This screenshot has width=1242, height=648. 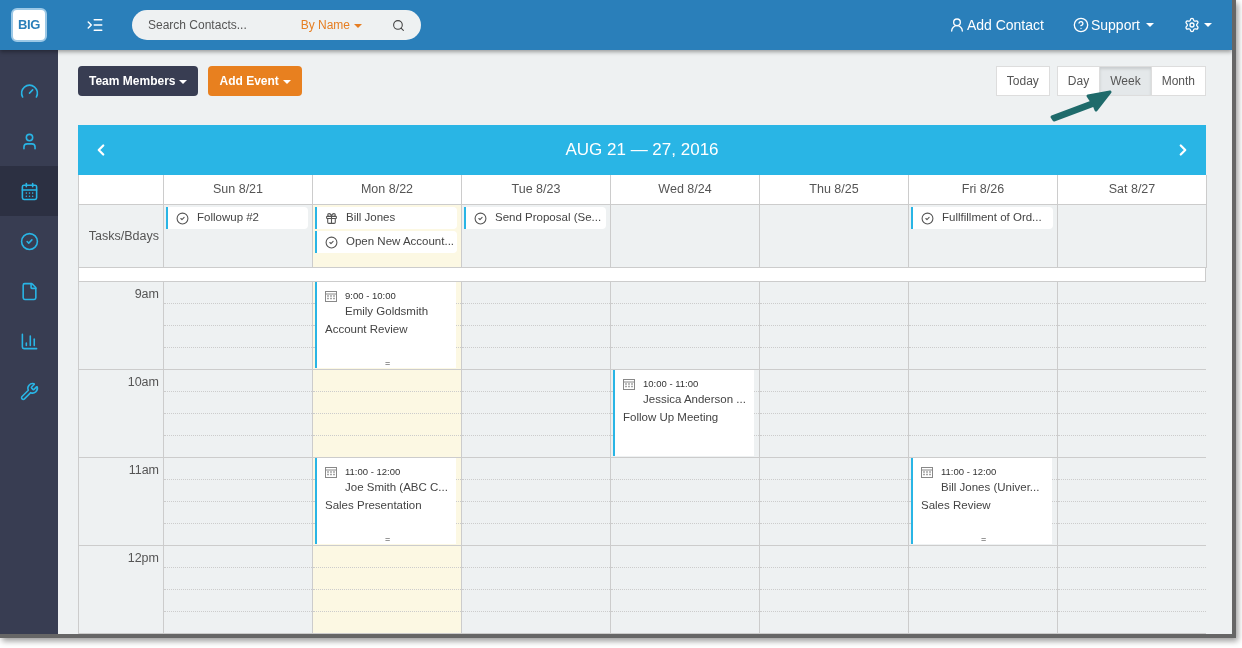 What do you see at coordinates (1078, 81) in the screenshot?
I see `view-tab: Day` at bounding box center [1078, 81].